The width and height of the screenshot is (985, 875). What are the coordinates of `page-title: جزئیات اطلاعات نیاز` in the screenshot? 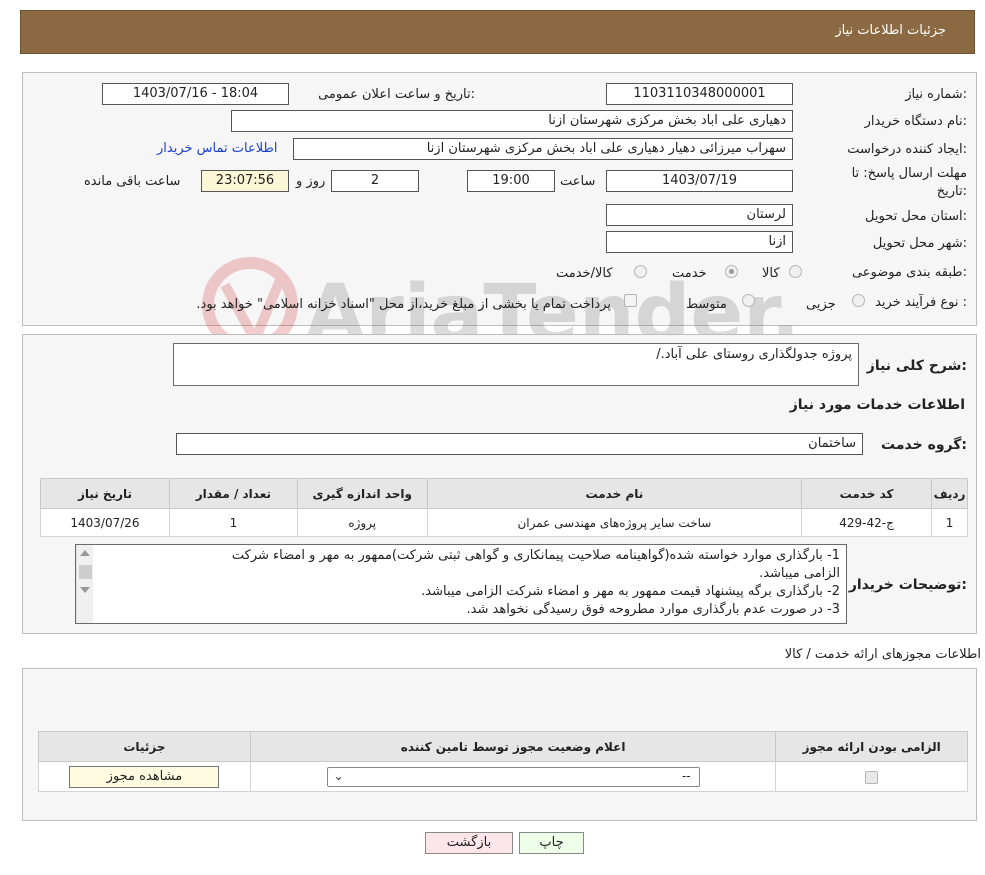 It's located at (890, 30).